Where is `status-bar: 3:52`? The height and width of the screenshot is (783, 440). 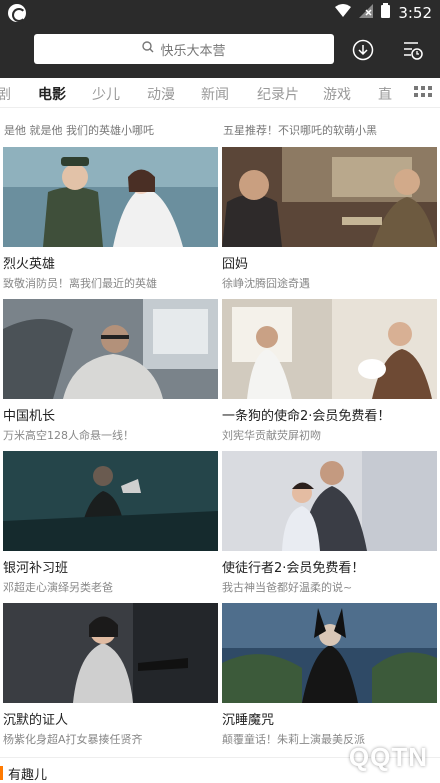
status-bar: 3:52 is located at coordinates (220, 13).